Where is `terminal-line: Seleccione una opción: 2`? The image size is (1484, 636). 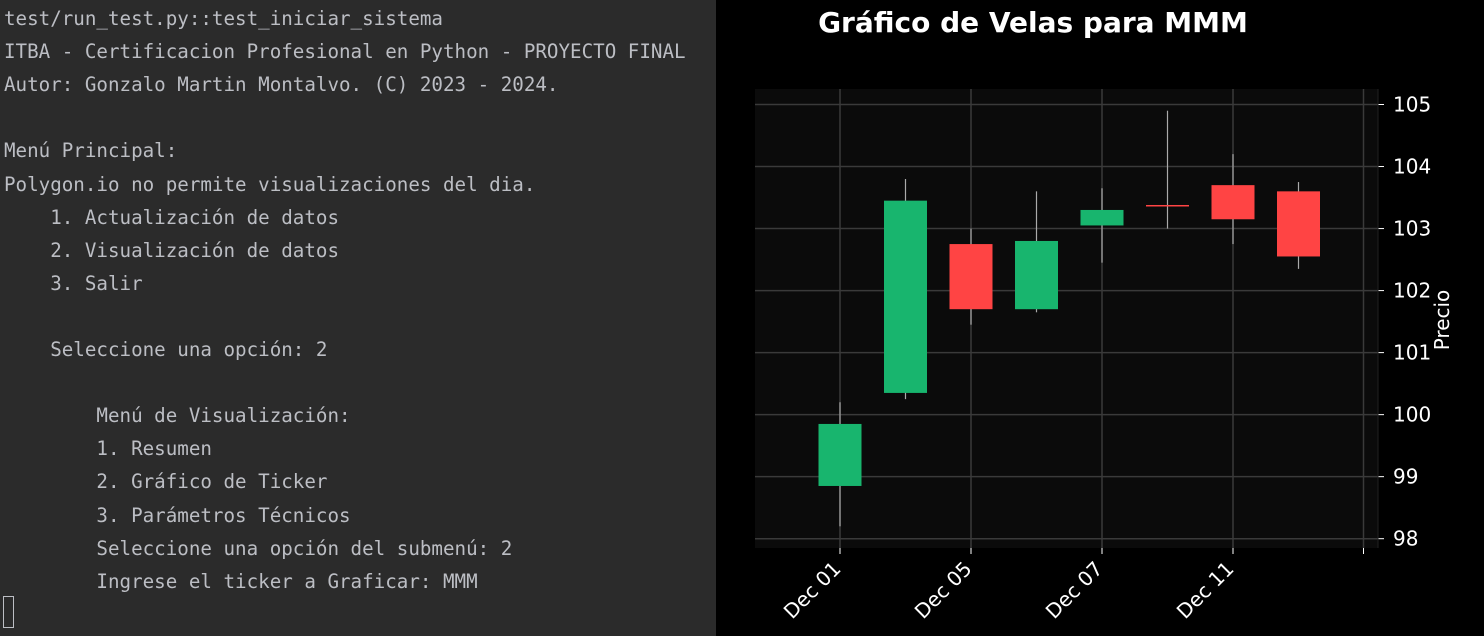 terminal-line: Seleccione una opción: 2 is located at coordinates (166, 349).